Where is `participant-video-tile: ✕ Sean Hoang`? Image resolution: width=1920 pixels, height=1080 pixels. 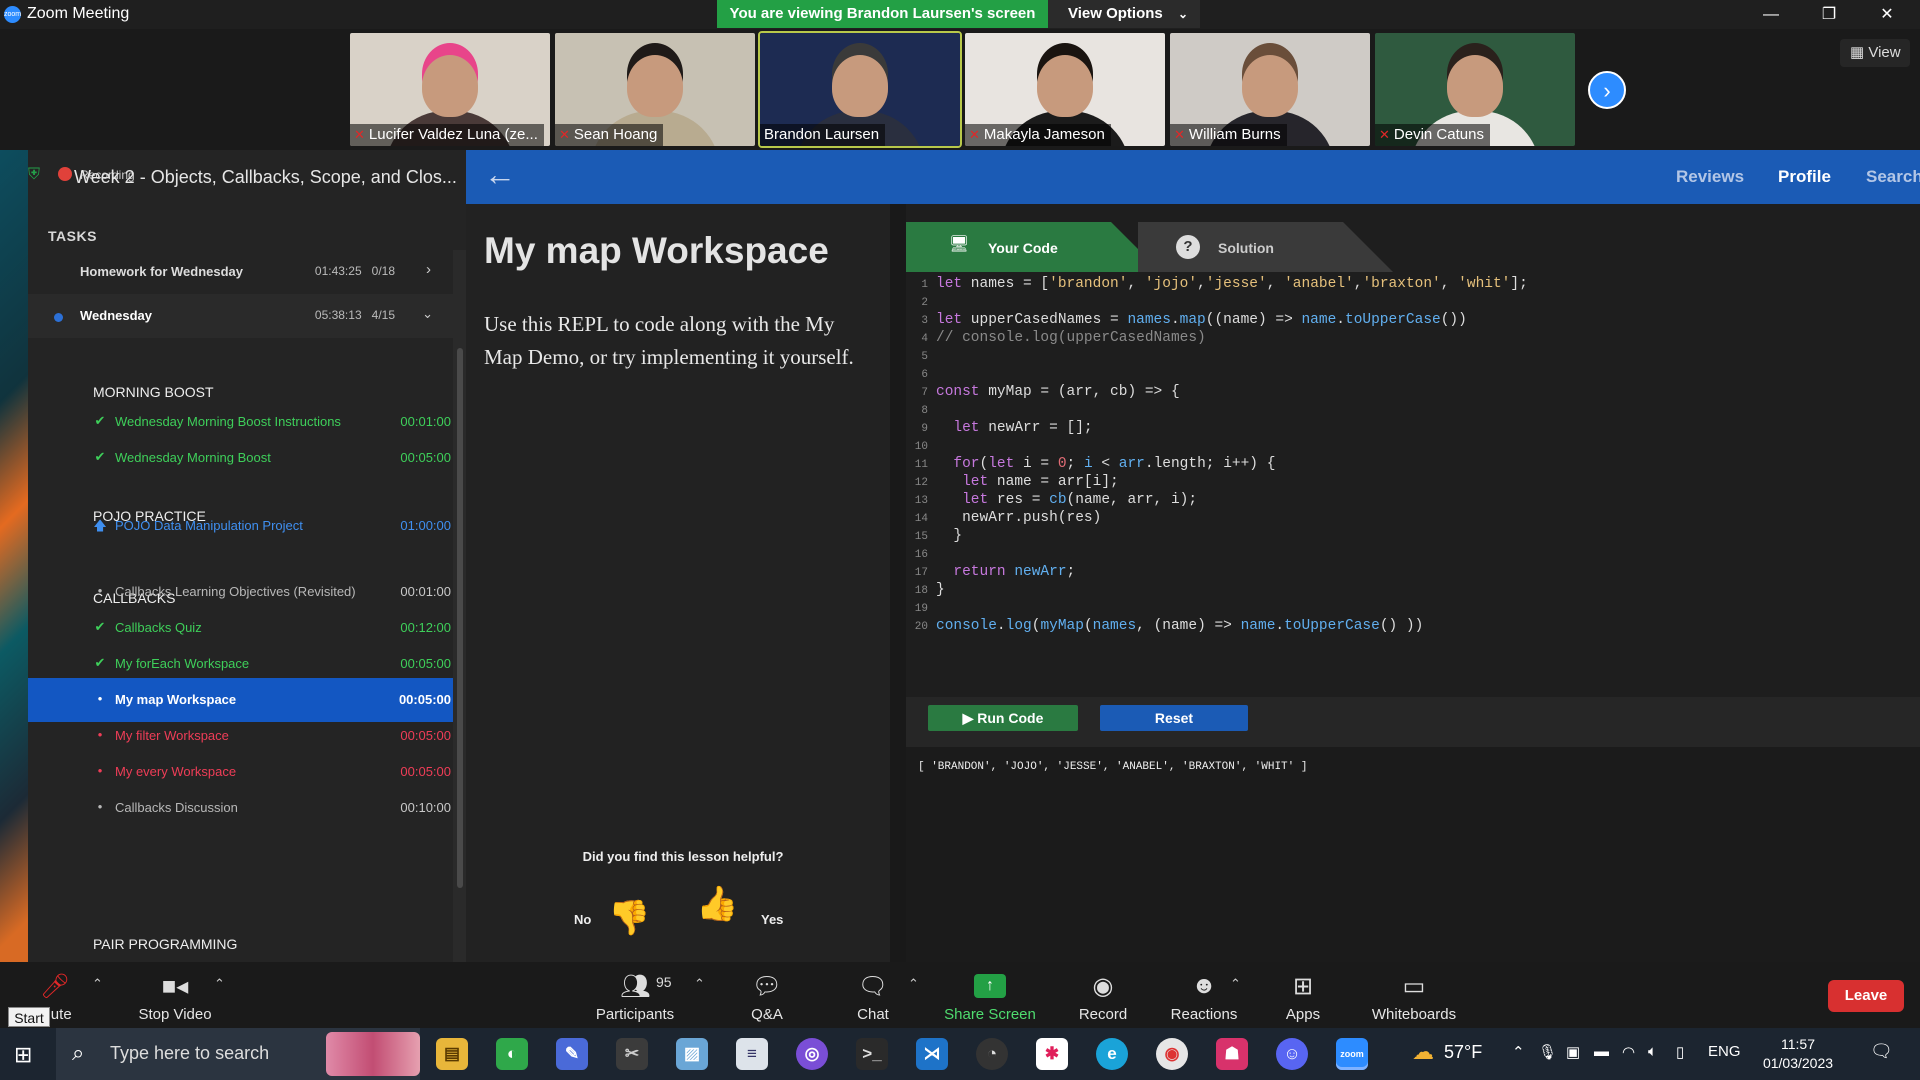 participant-video-tile: ✕ Sean Hoang is located at coordinates (655, 89).